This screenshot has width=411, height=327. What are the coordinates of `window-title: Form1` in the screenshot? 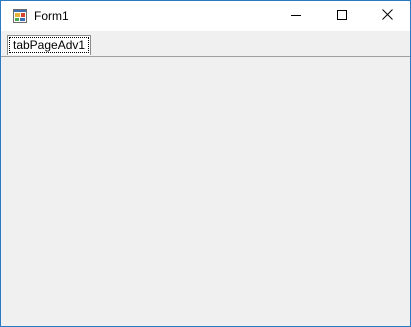 It's located at (51, 16).